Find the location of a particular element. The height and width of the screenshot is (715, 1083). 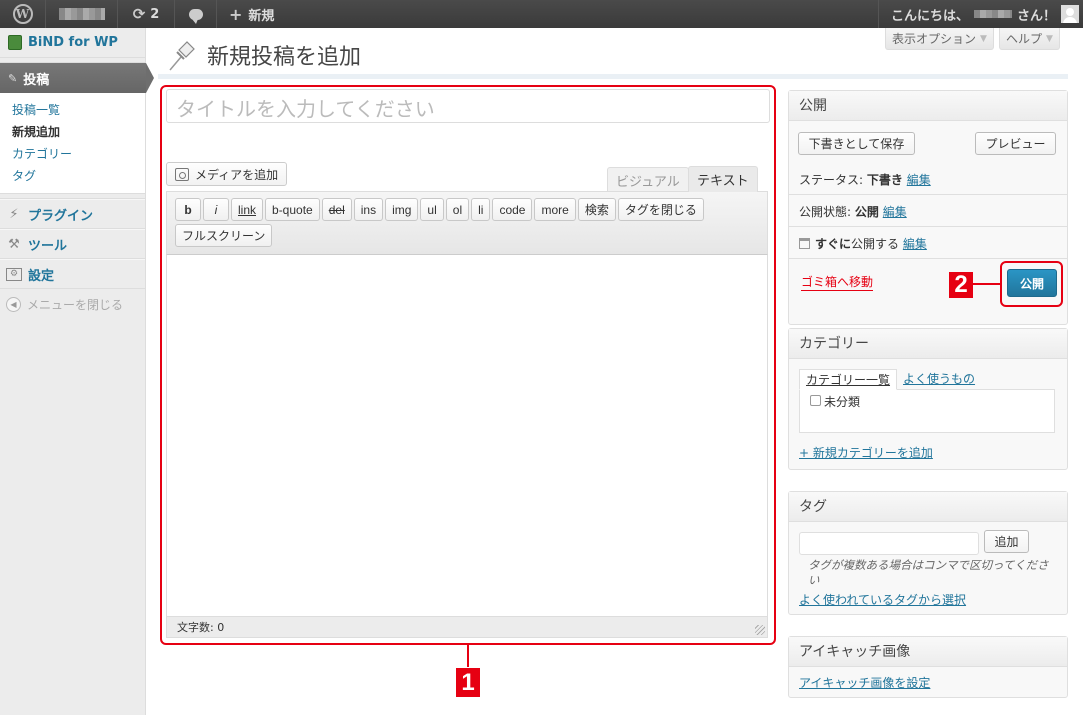

qt-link-button: link is located at coordinates (247, 209).